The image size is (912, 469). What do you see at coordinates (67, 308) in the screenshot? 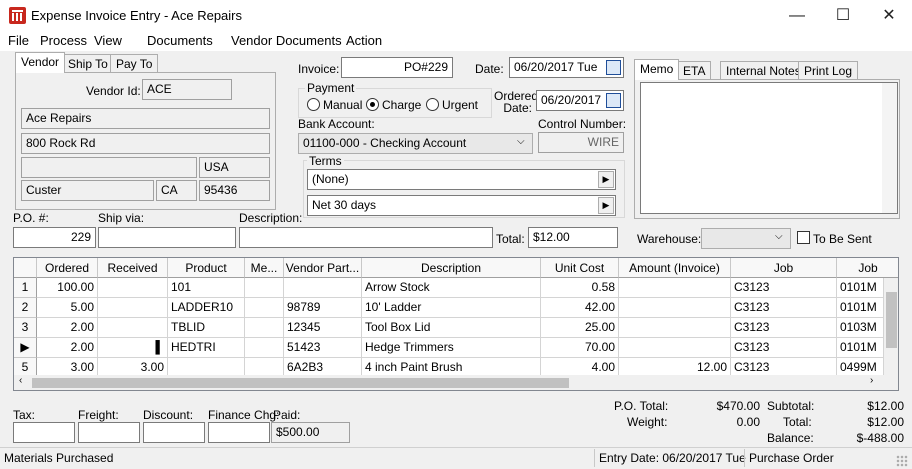
I see `cell-ordered: 5.00` at bounding box center [67, 308].